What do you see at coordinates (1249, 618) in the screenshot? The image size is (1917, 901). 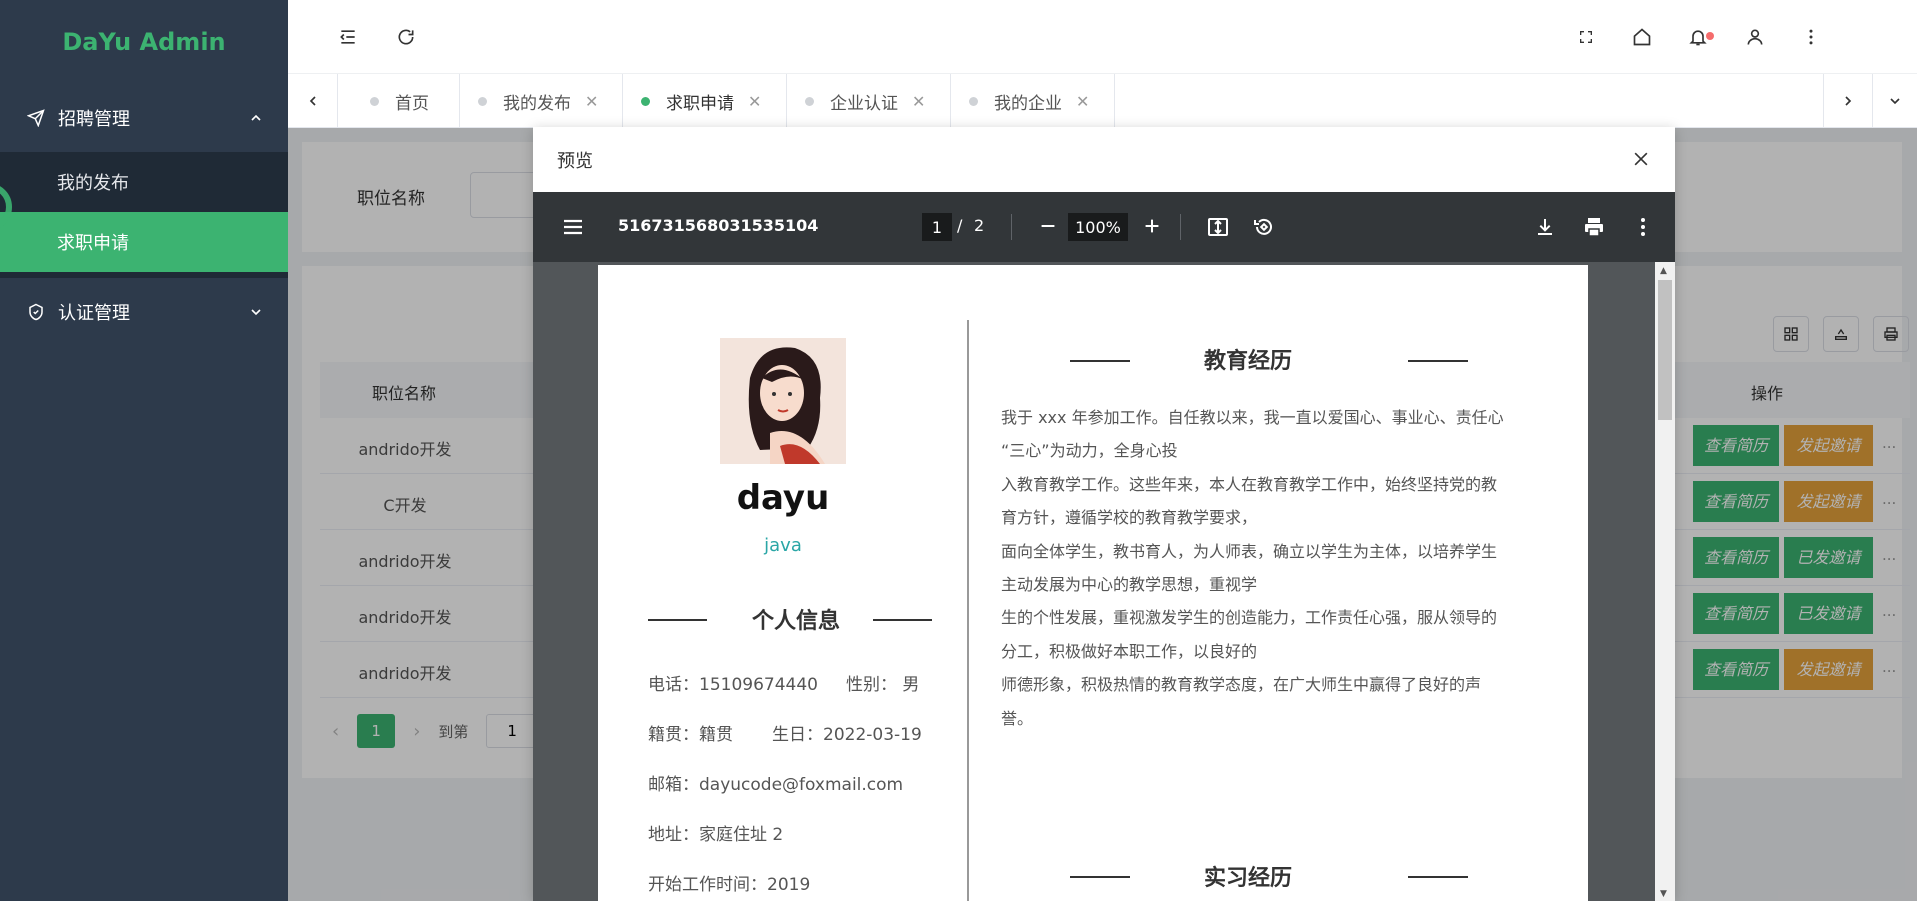 I see `education-line: 生的个性发展，重视激发学生的创造能力，工作责任心强，服从领导的` at bounding box center [1249, 618].